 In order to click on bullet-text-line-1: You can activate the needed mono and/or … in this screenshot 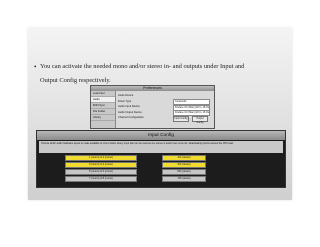, I will do `click(142, 66)`.